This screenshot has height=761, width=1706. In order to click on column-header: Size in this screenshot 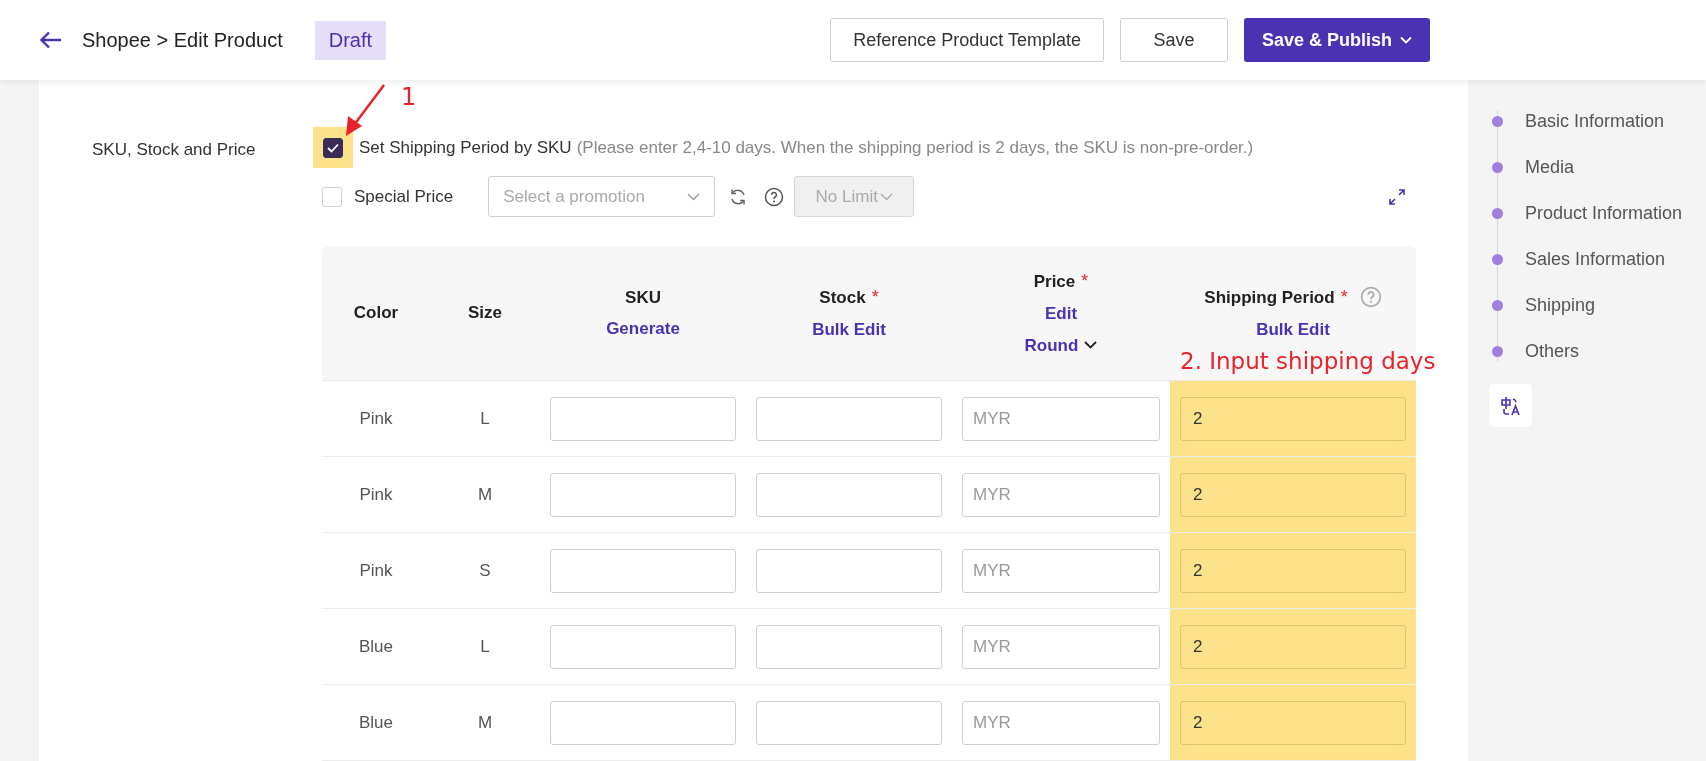, I will do `click(485, 313)`.